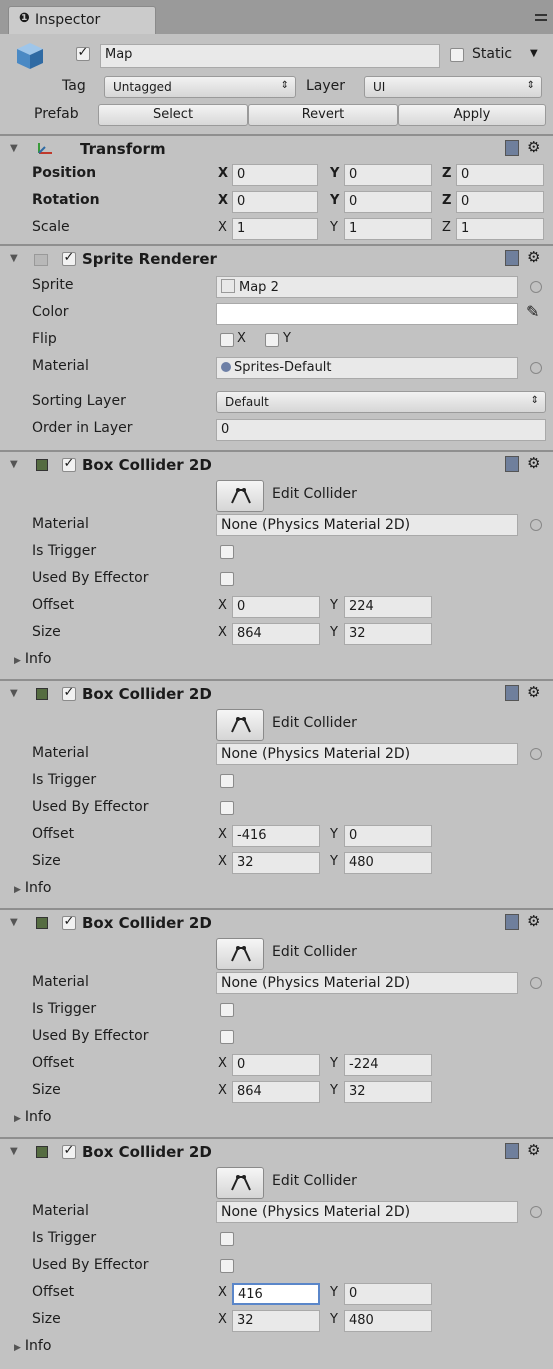 The image size is (553, 1369). I want to click on prefab-revert-button: Revert, so click(323, 115).